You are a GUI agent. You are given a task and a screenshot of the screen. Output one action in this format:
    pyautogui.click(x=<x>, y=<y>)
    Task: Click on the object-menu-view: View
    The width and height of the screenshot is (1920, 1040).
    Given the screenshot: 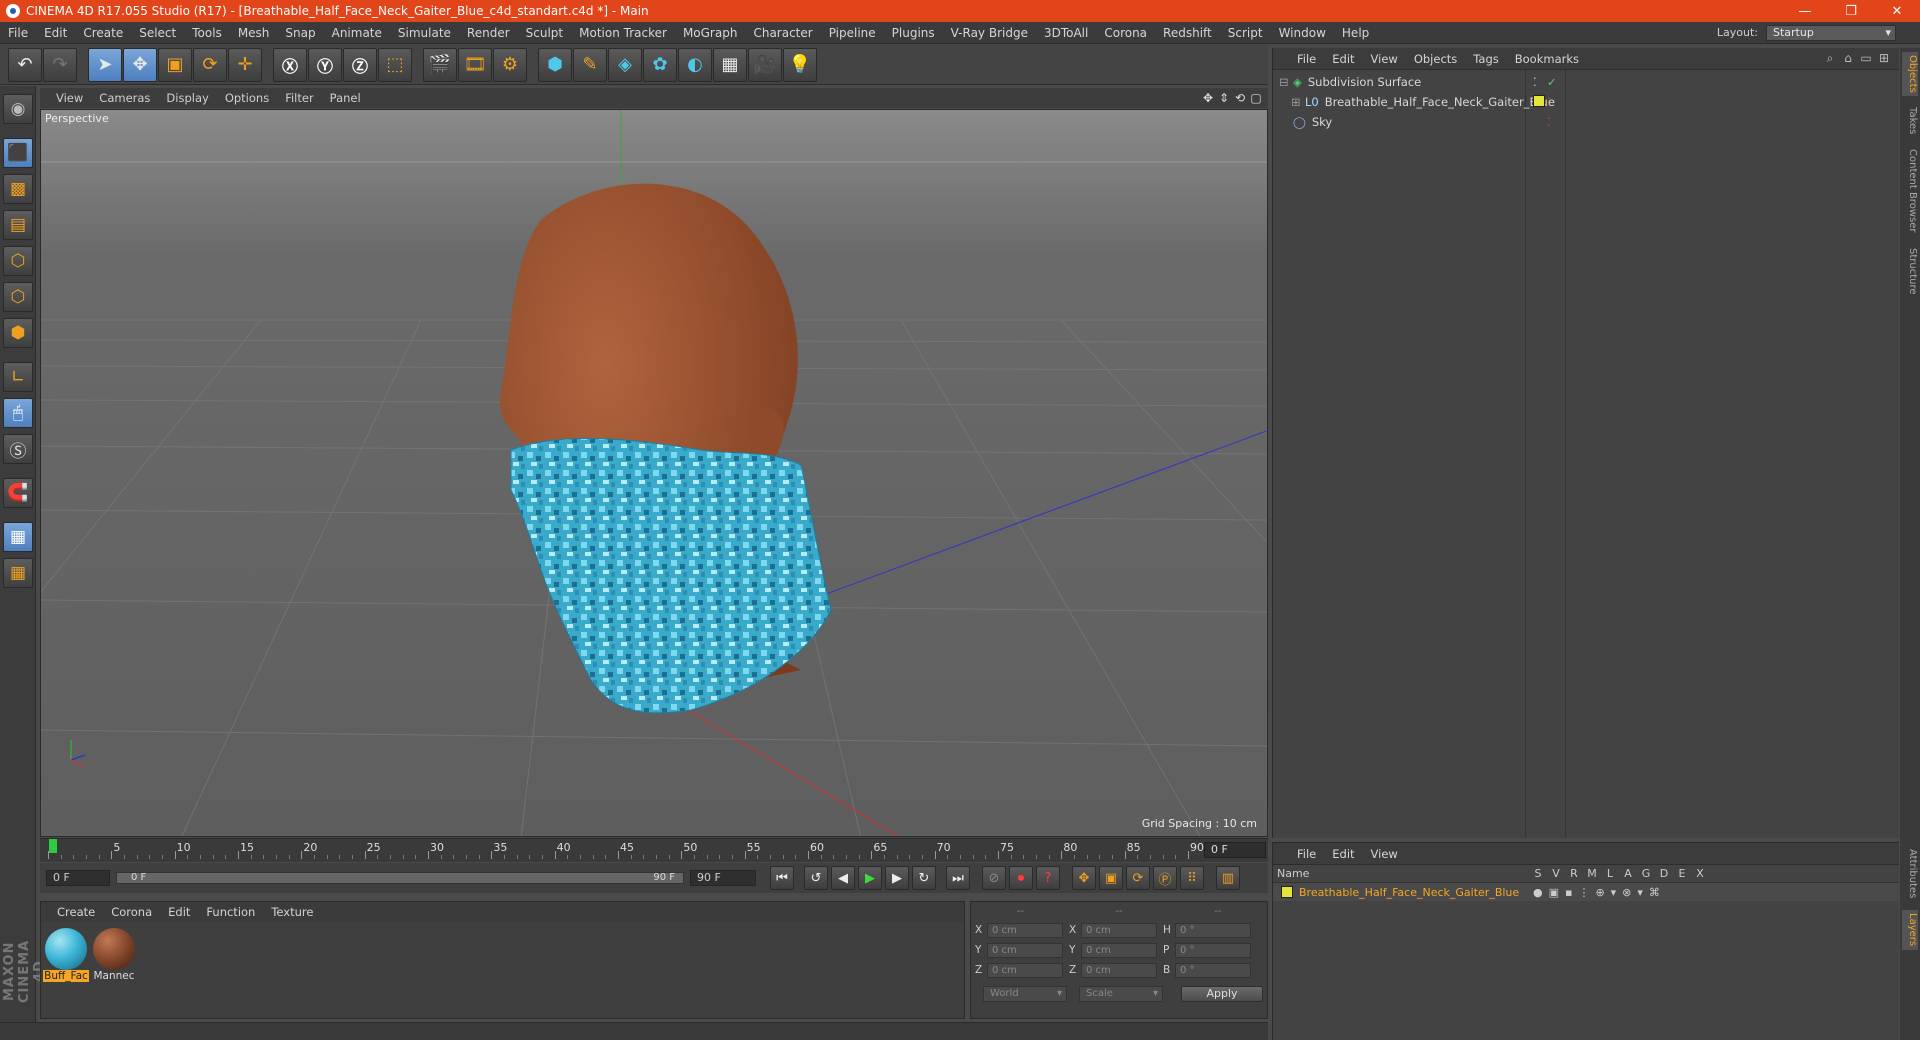 What is the action you would take?
    pyautogui.click(x=1384, y=59)
    